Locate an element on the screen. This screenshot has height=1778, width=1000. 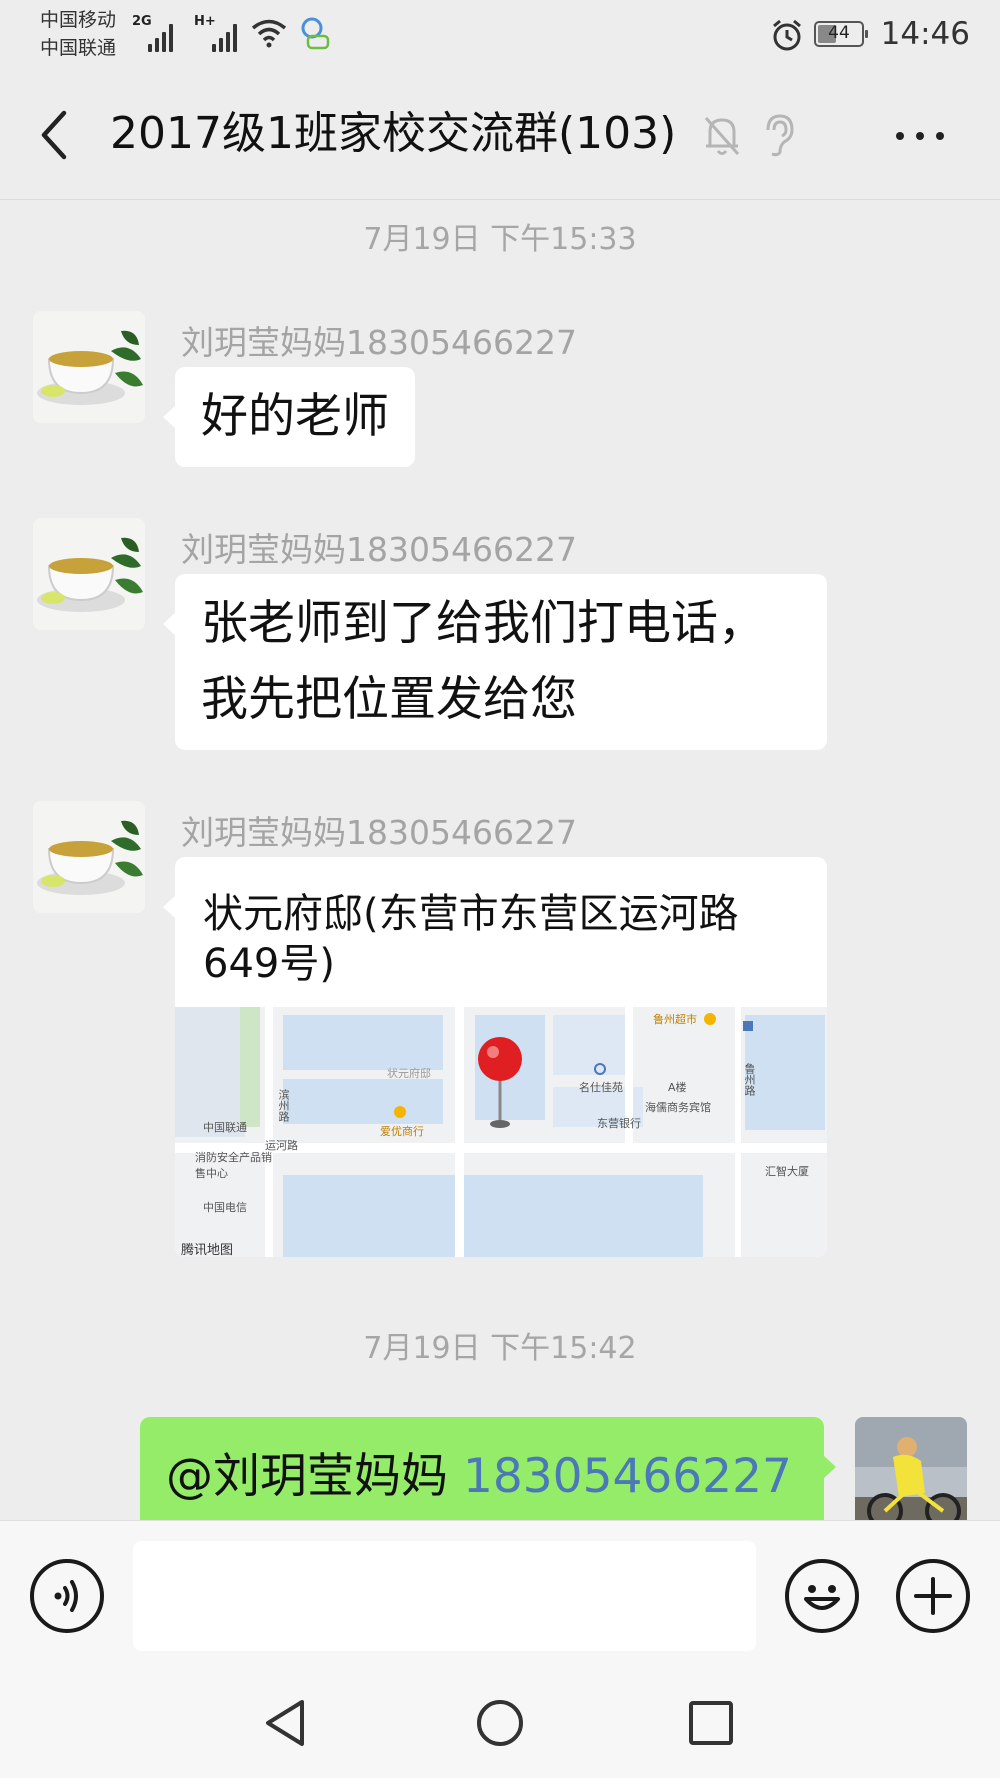
map-label: 状元府邸 is located at coordinates (409, 1073).